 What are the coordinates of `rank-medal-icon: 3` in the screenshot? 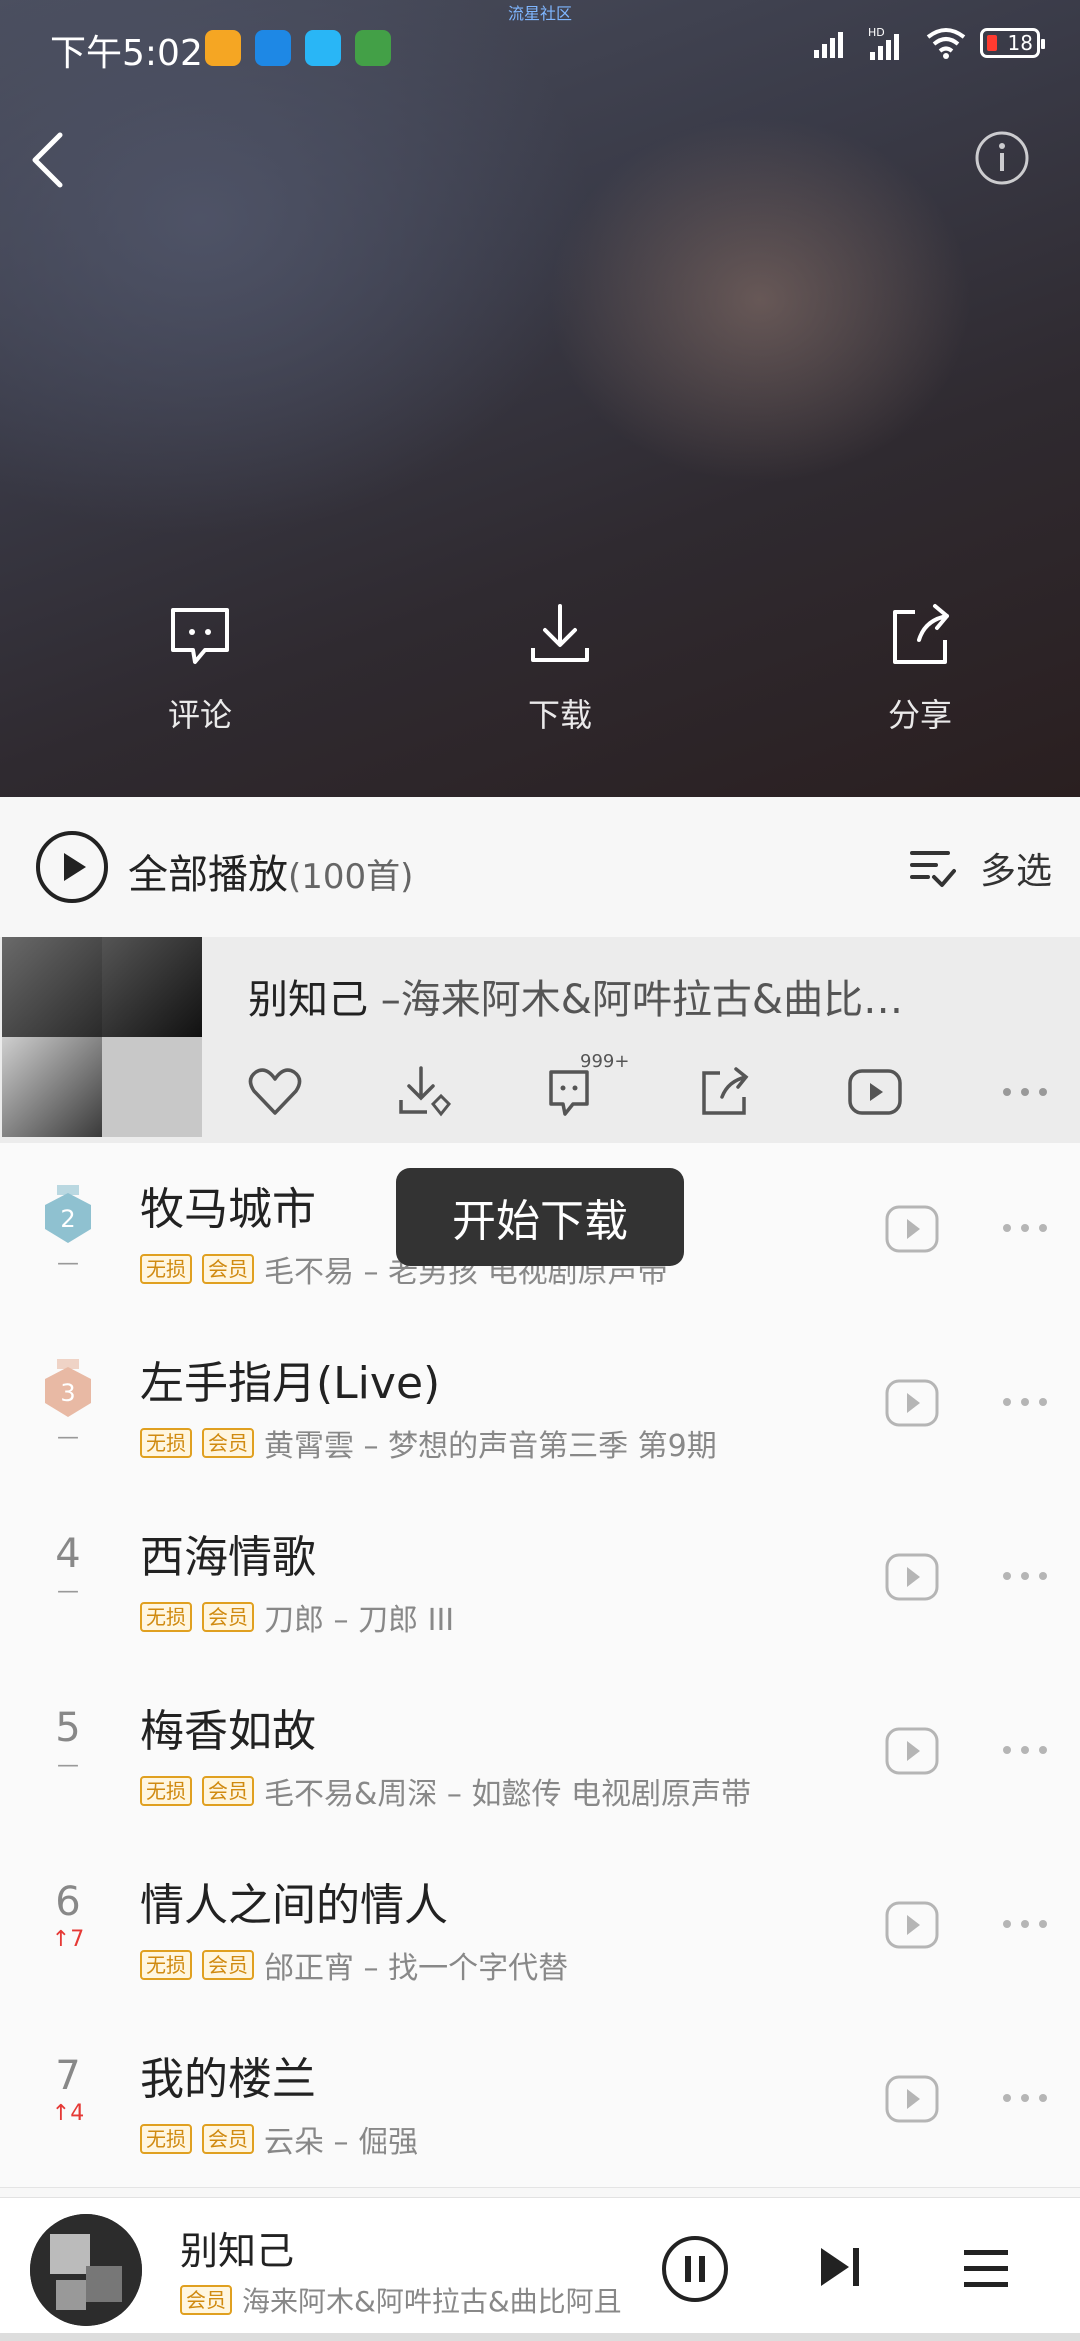 It's located at (68, 1388).